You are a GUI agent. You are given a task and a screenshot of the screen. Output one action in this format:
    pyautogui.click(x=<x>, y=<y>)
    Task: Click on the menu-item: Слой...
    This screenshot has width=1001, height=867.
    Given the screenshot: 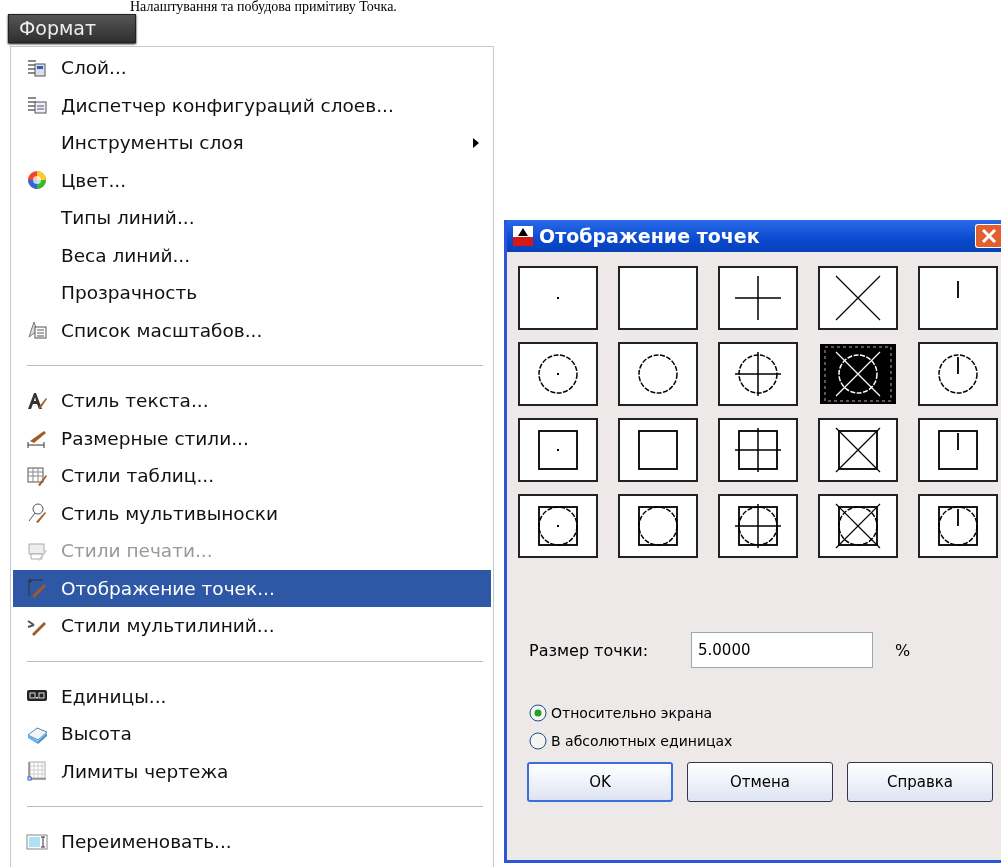 What is the action you would take?
    pyautogui.click(x=252, y=68)
    